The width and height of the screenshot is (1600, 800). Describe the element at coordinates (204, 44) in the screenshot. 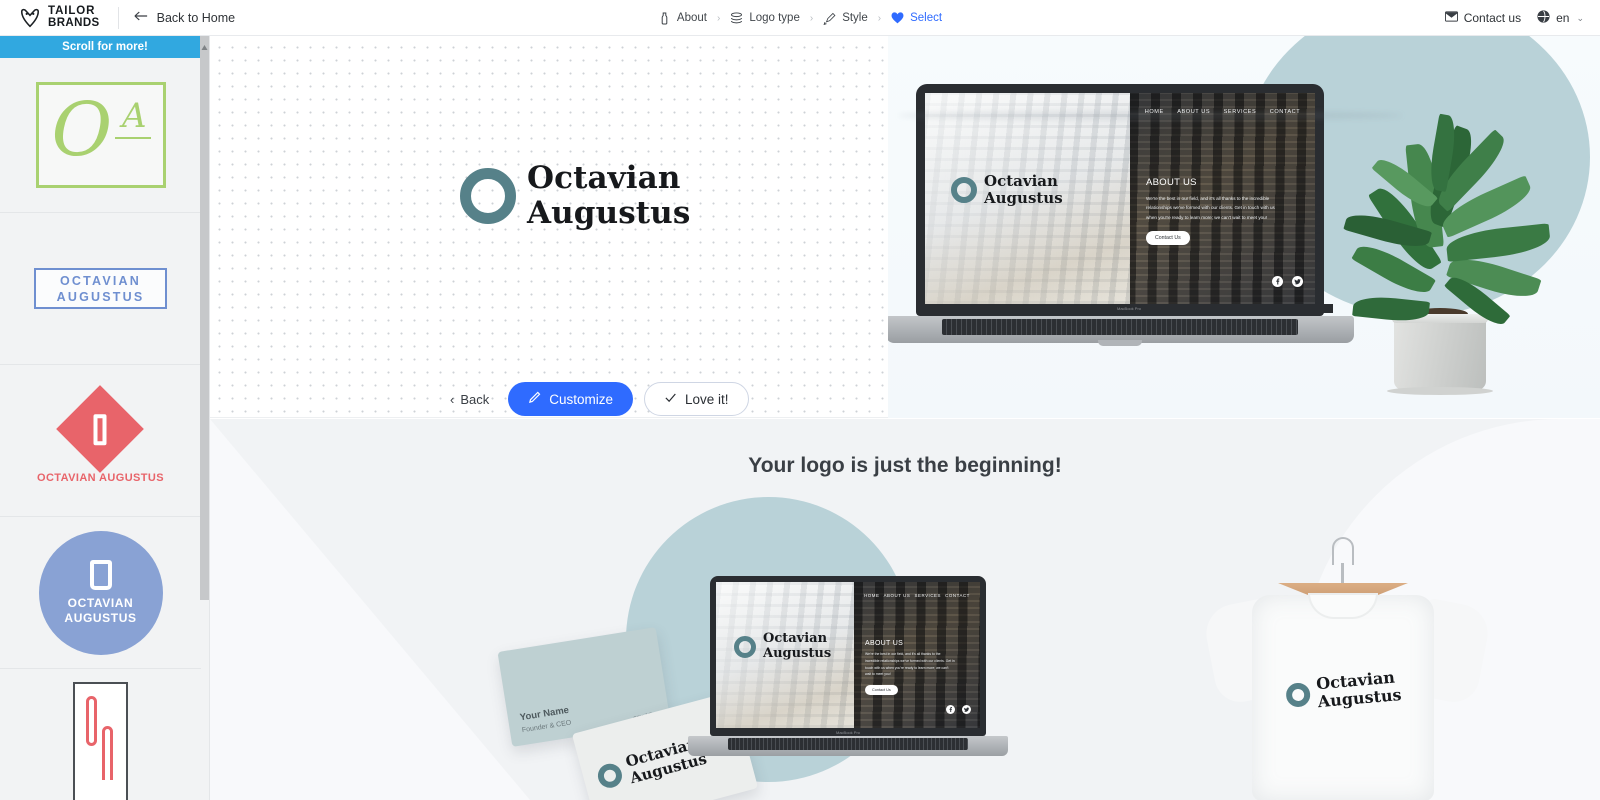

I see `scroll-up-arrow-icon` at that location.